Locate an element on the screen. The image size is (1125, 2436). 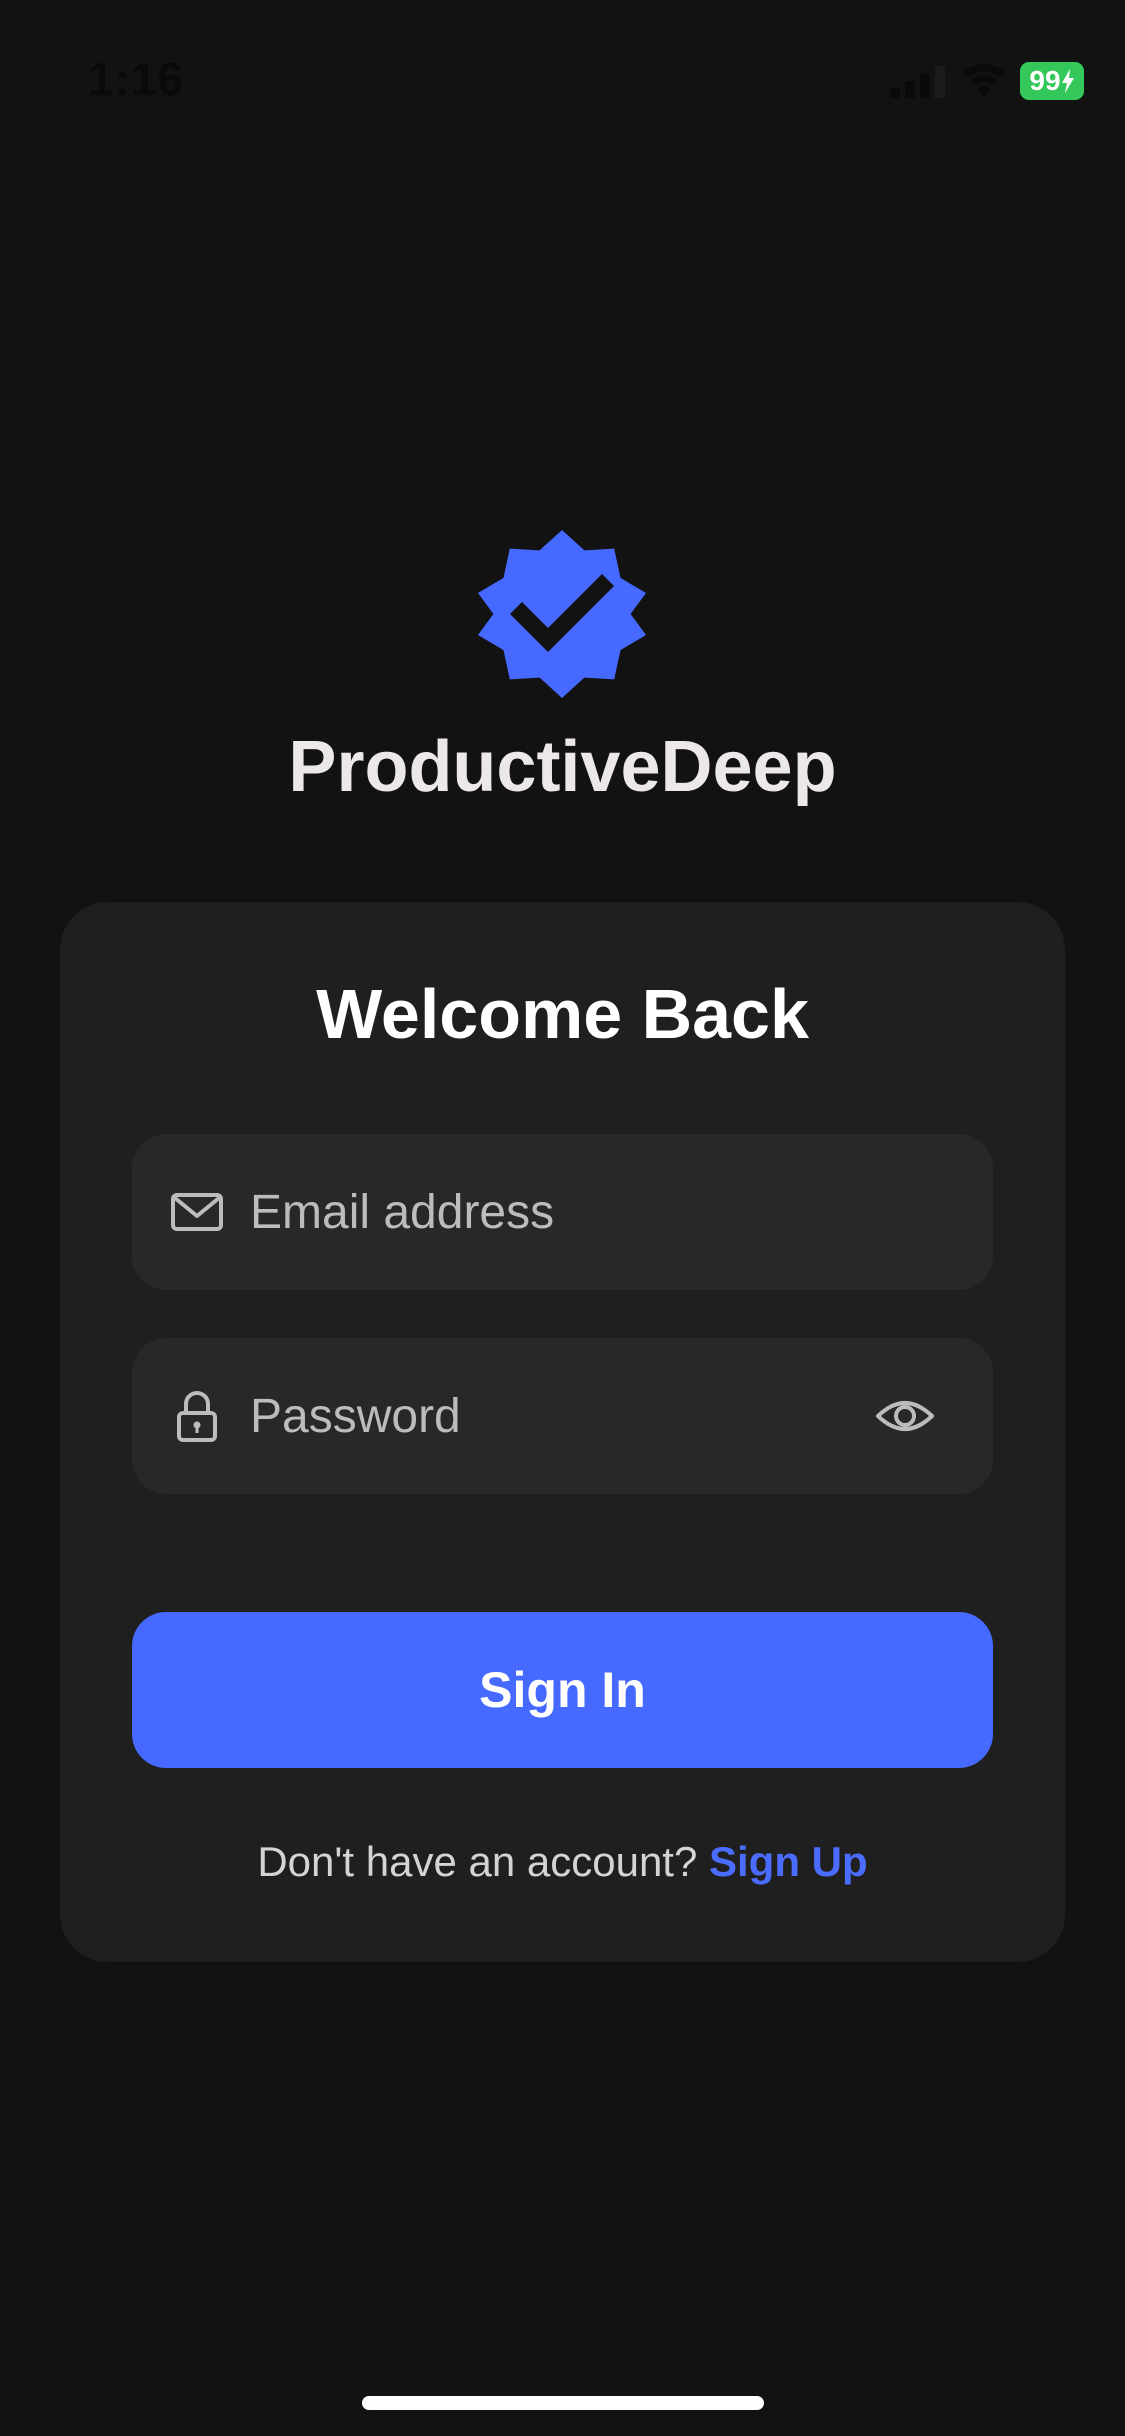
sign-up-prompt: Don't have an account? is located at coordinates (483, 1861).